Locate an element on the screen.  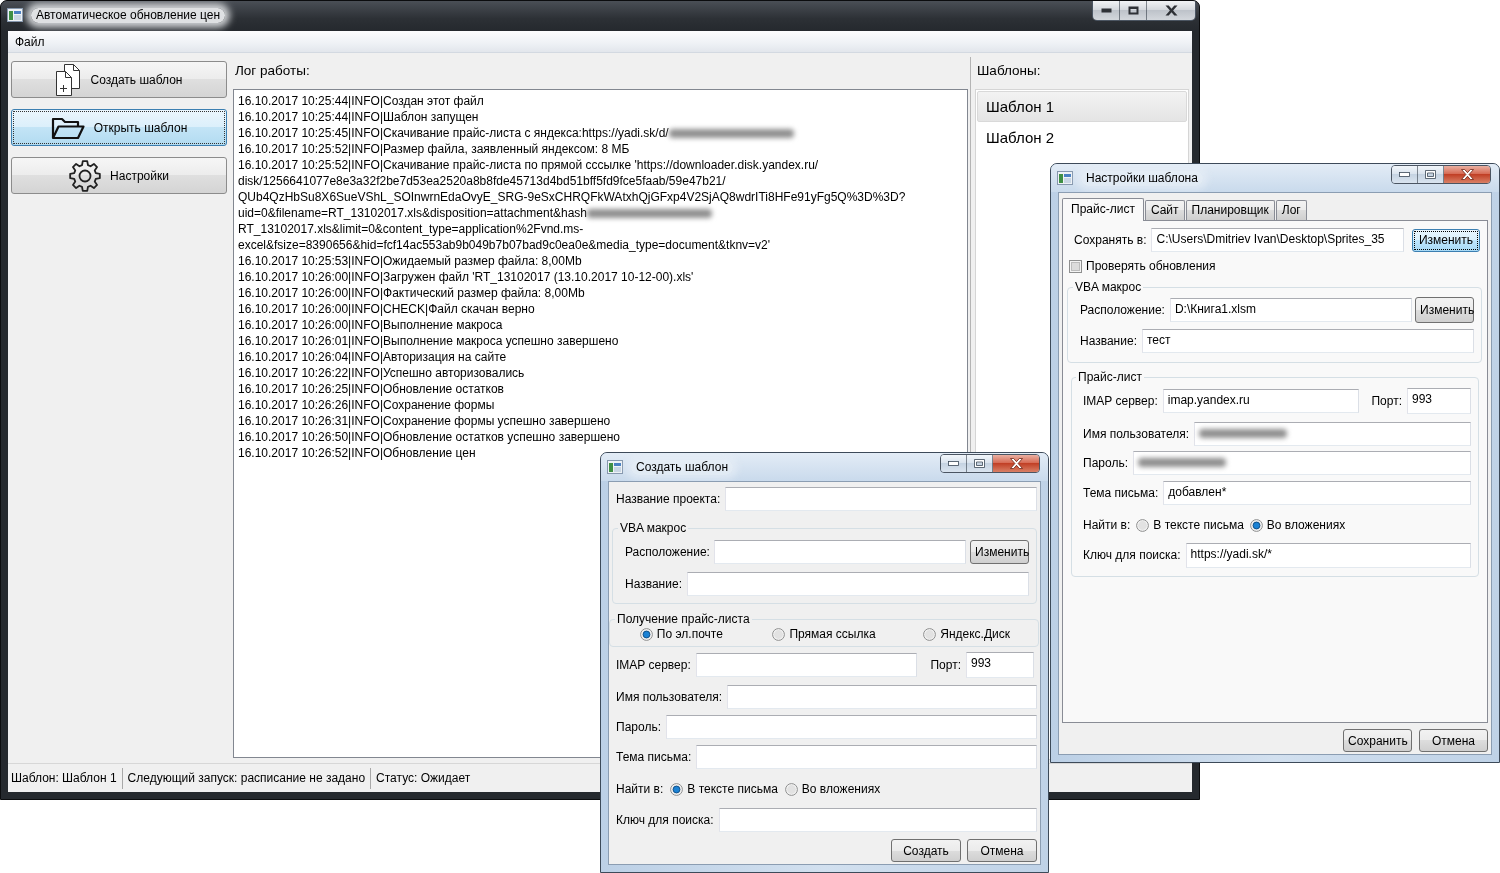
window-title: Создать шаблон is located at coordinates (682, 467).